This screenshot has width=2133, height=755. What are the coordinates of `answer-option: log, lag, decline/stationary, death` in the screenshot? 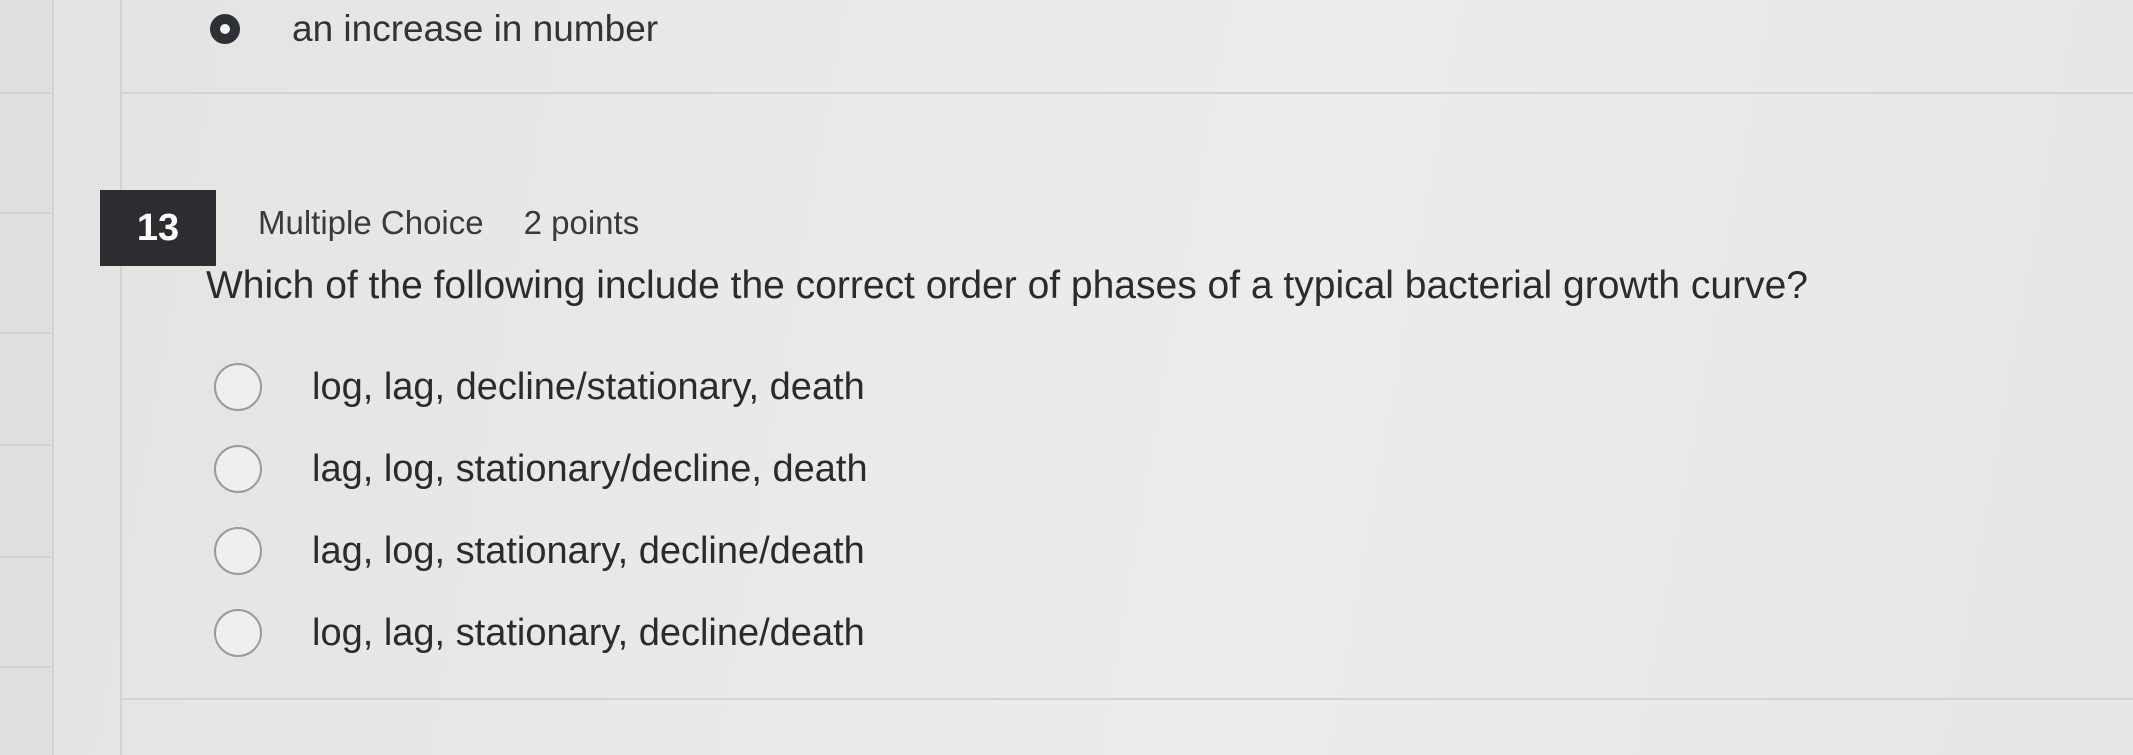 It's located at (541, 387).